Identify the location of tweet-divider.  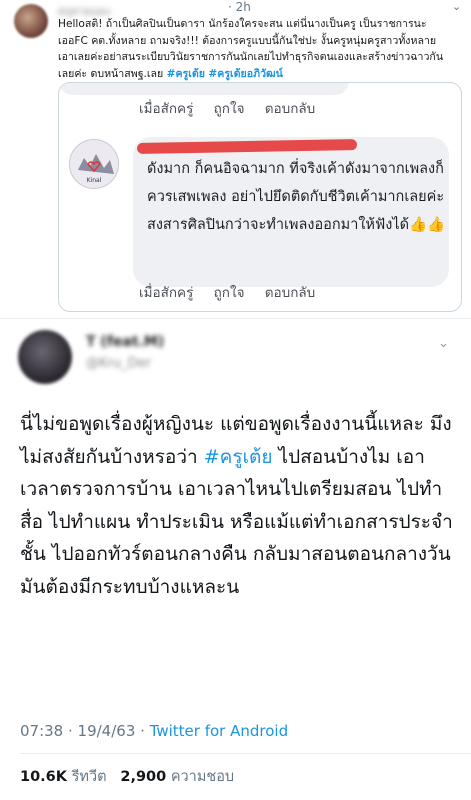
(235, 318).